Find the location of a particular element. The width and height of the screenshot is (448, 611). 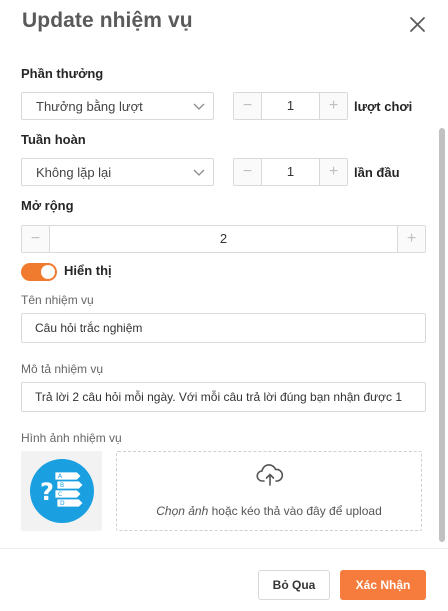

reward-increment-button: + is located at coordinates (333, 106).